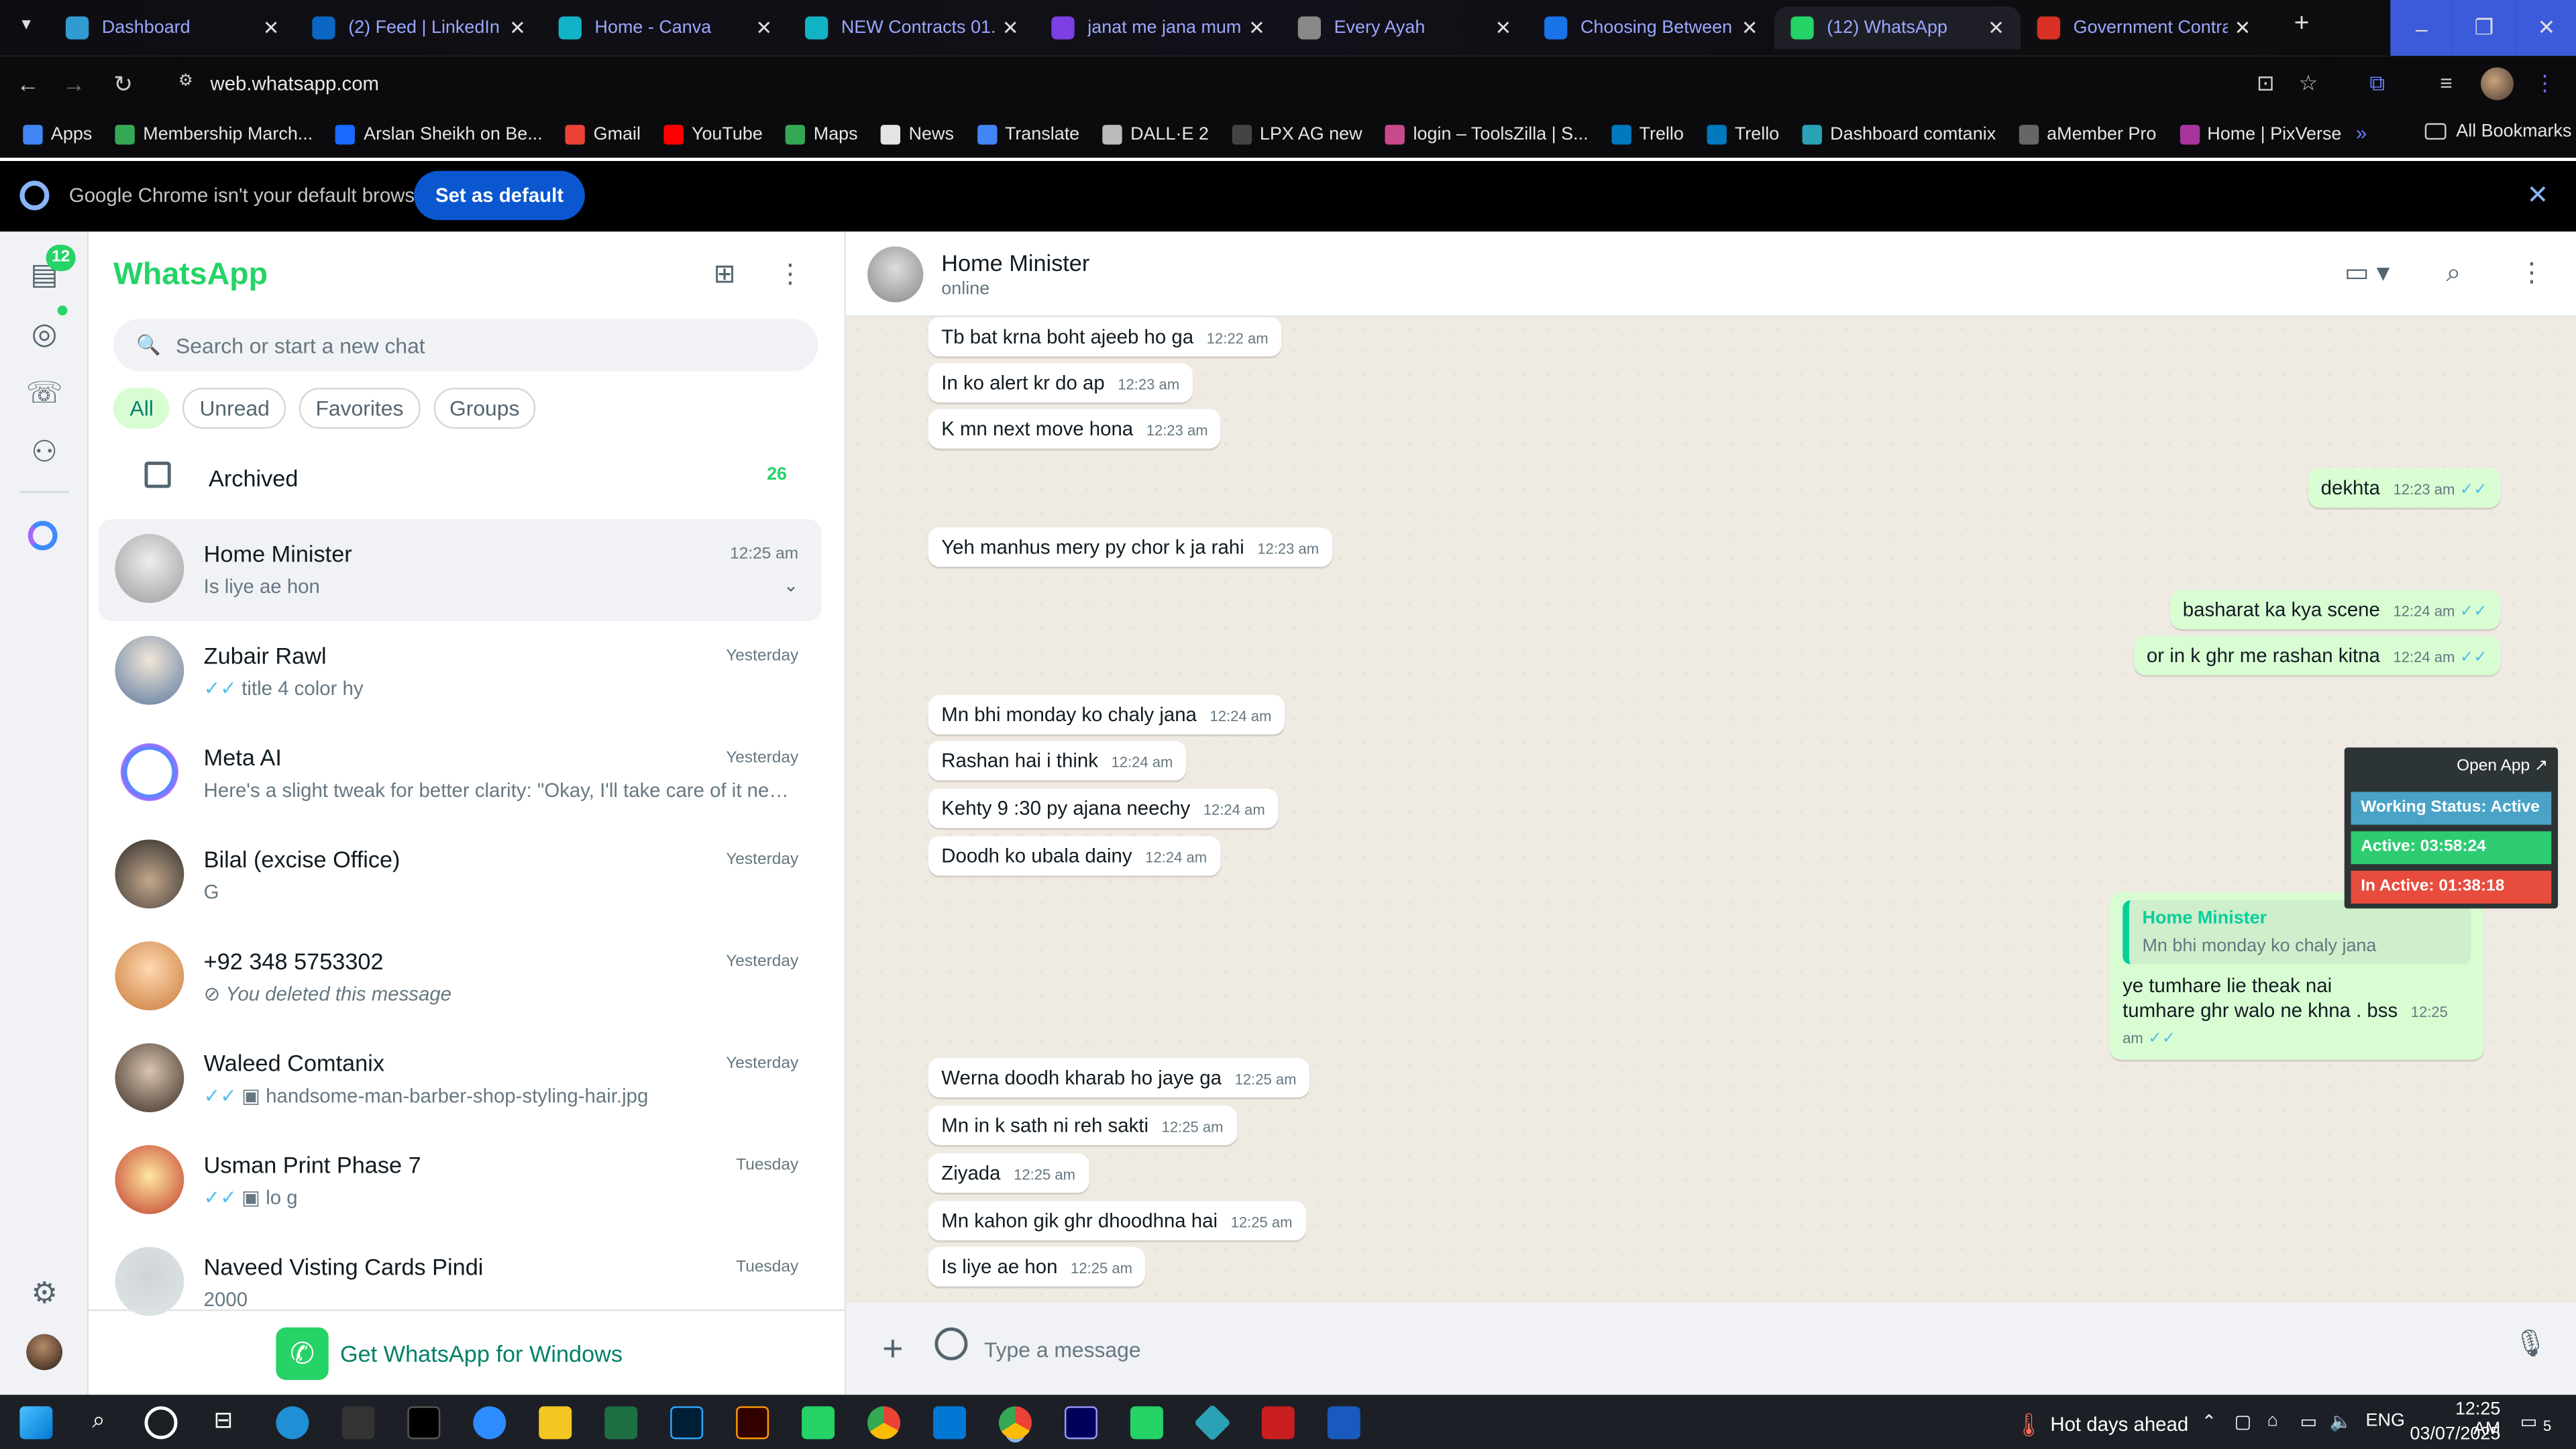 The image size is (2576, 1449). Describe the element at coordinates (57, 135) in the screenshot. I see `bookmark-item: Apps` at that location.